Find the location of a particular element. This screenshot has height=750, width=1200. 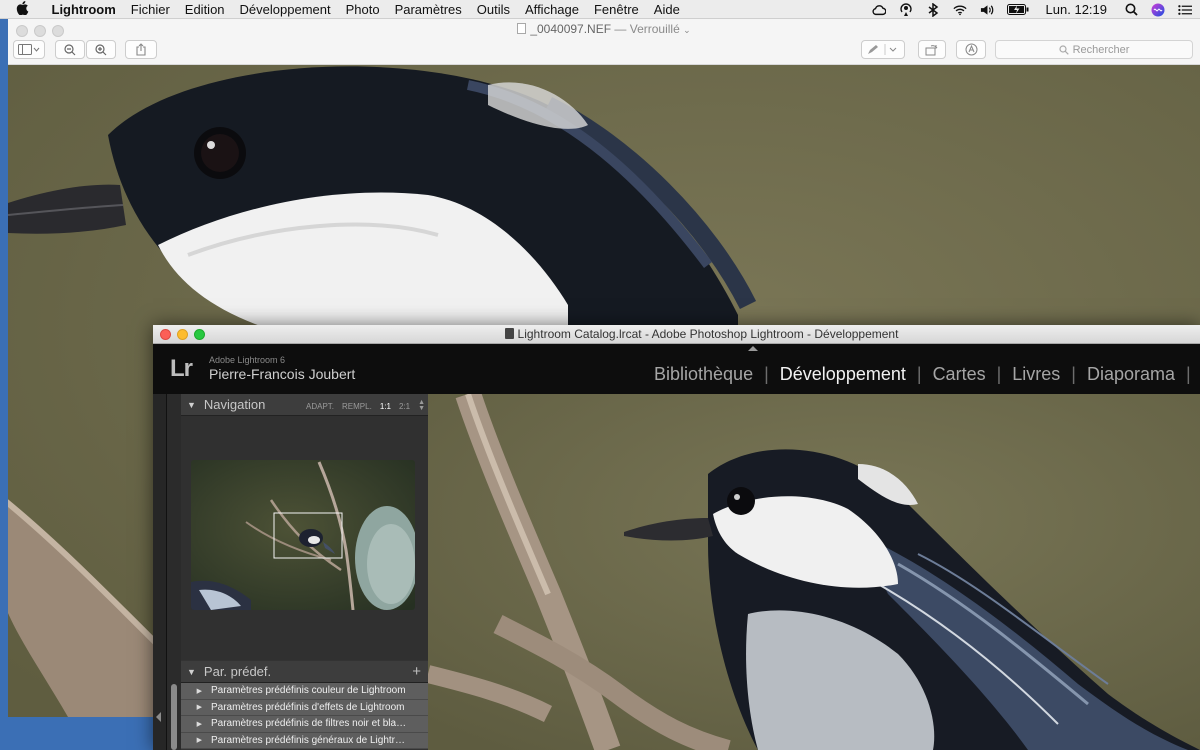

document-filename: _0040097.NEF is located at coordinates (571, 29).